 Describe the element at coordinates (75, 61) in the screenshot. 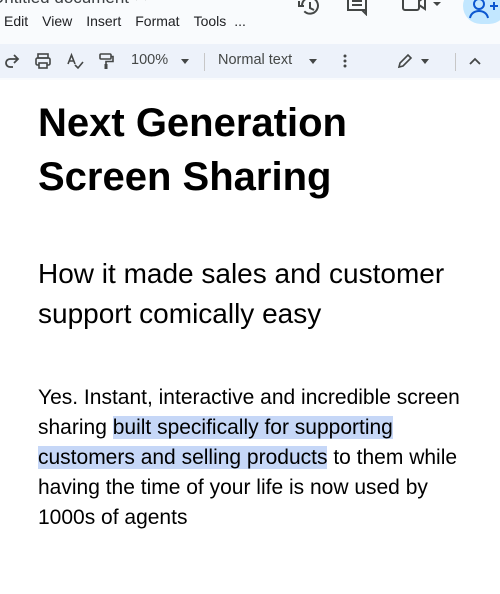

I see `spellcheck-icon` at that location.